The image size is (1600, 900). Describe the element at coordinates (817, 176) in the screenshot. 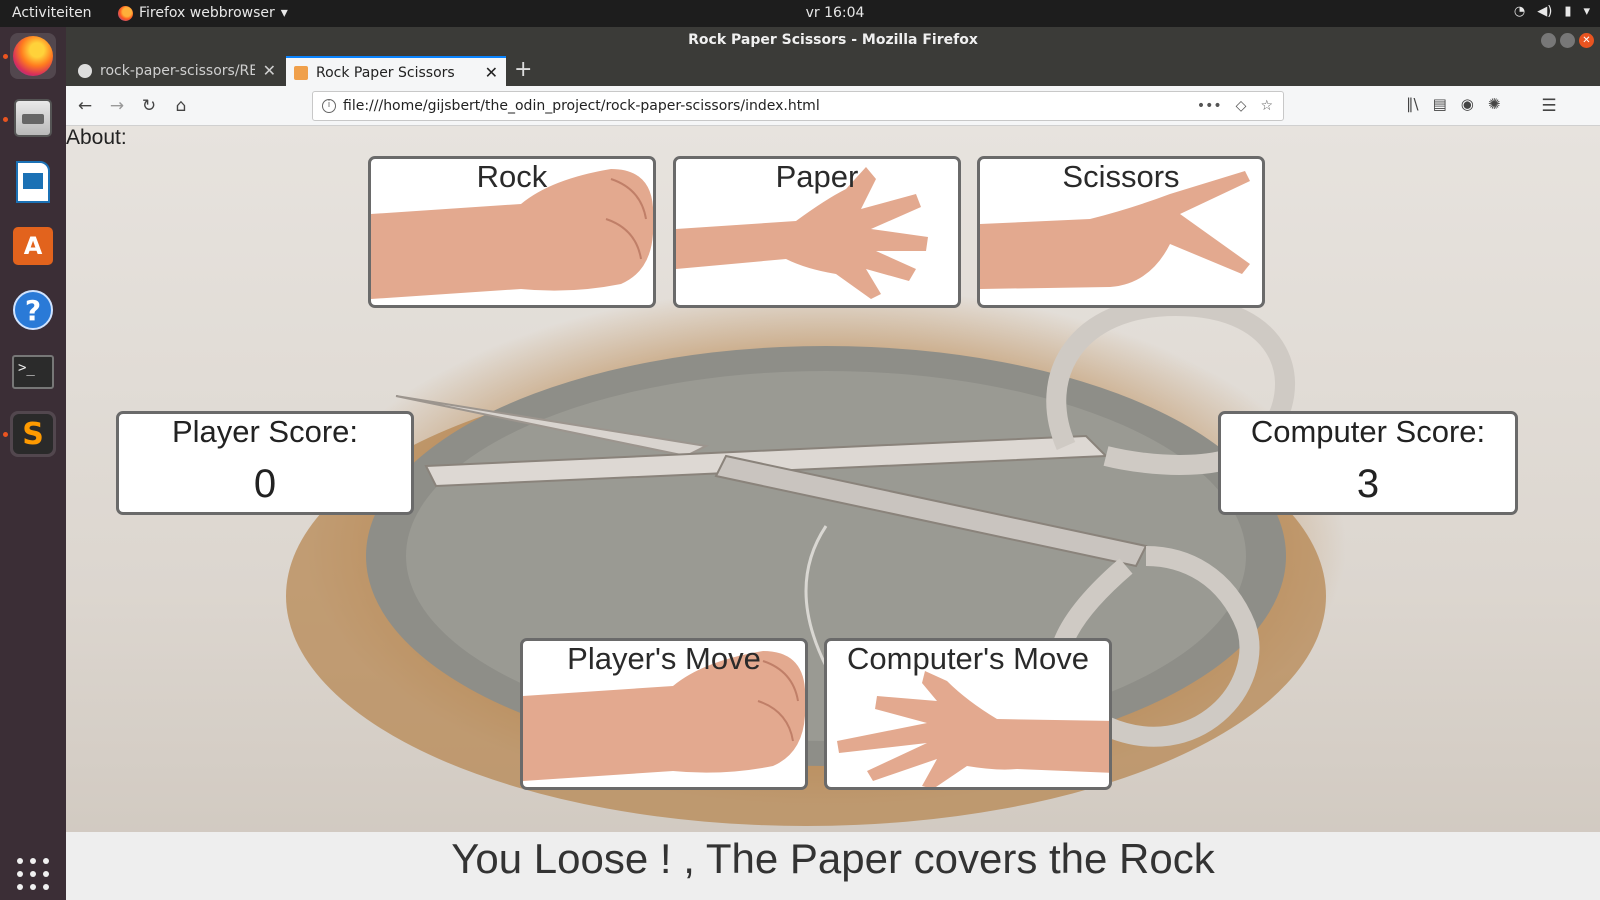

I see `paper-label: Paper` at that location.